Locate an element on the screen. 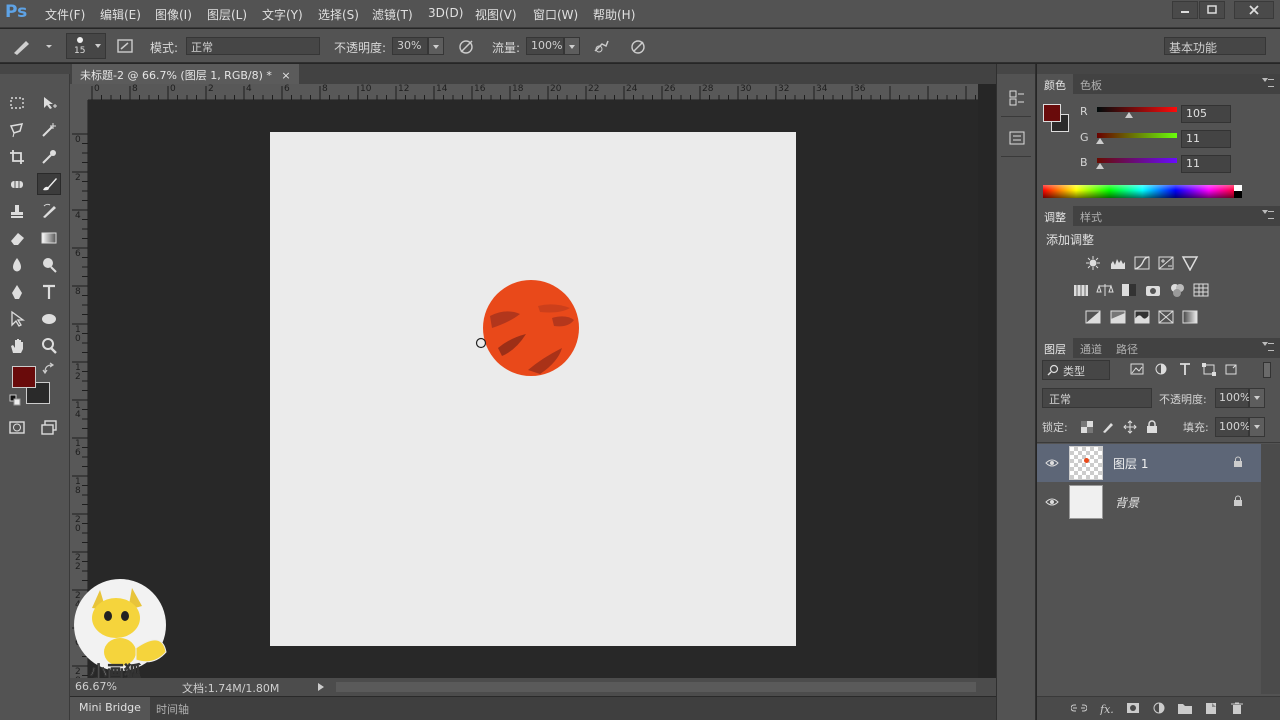  add-mask-icon is located at coordinates (1133, 708).